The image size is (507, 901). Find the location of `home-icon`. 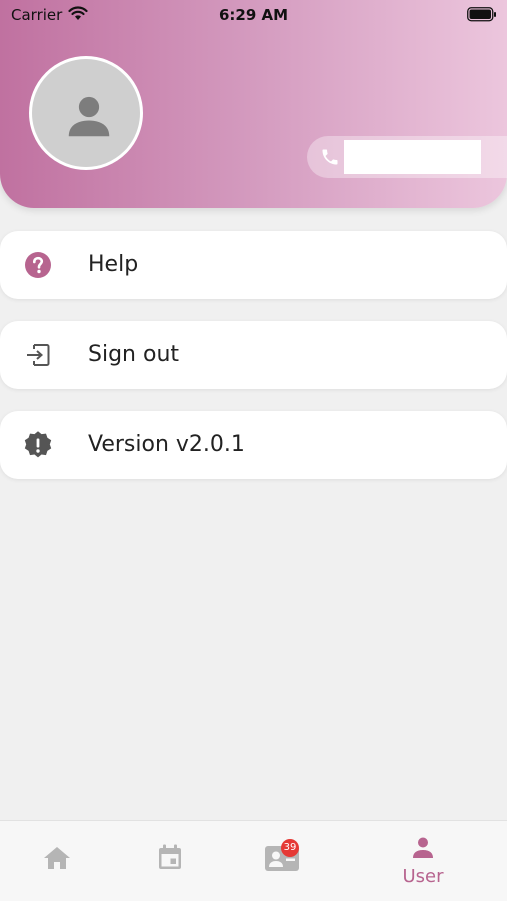

home-icon is located at coordinates (57, 858).